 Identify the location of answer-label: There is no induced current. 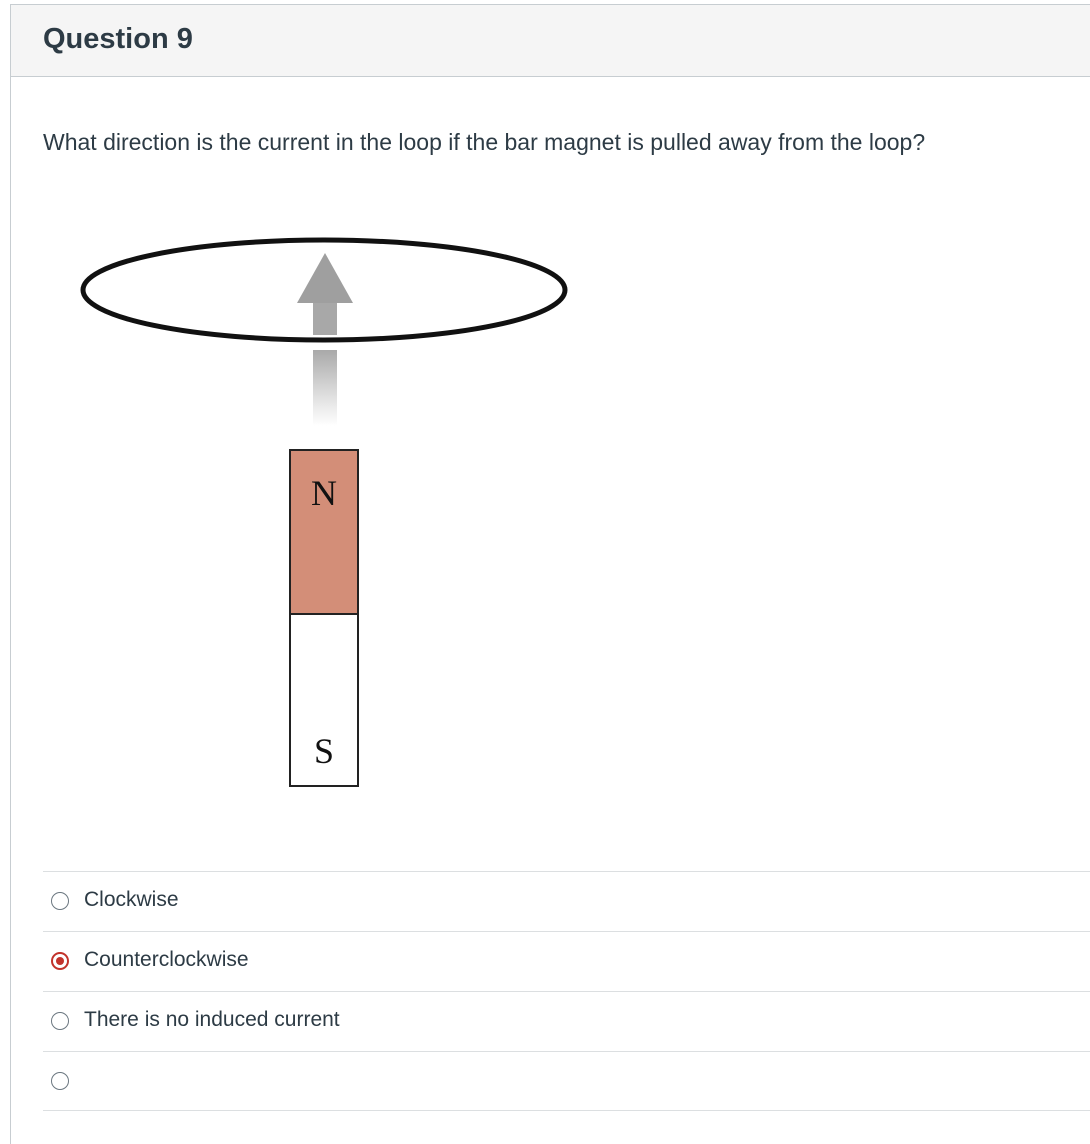
(212, 1020).